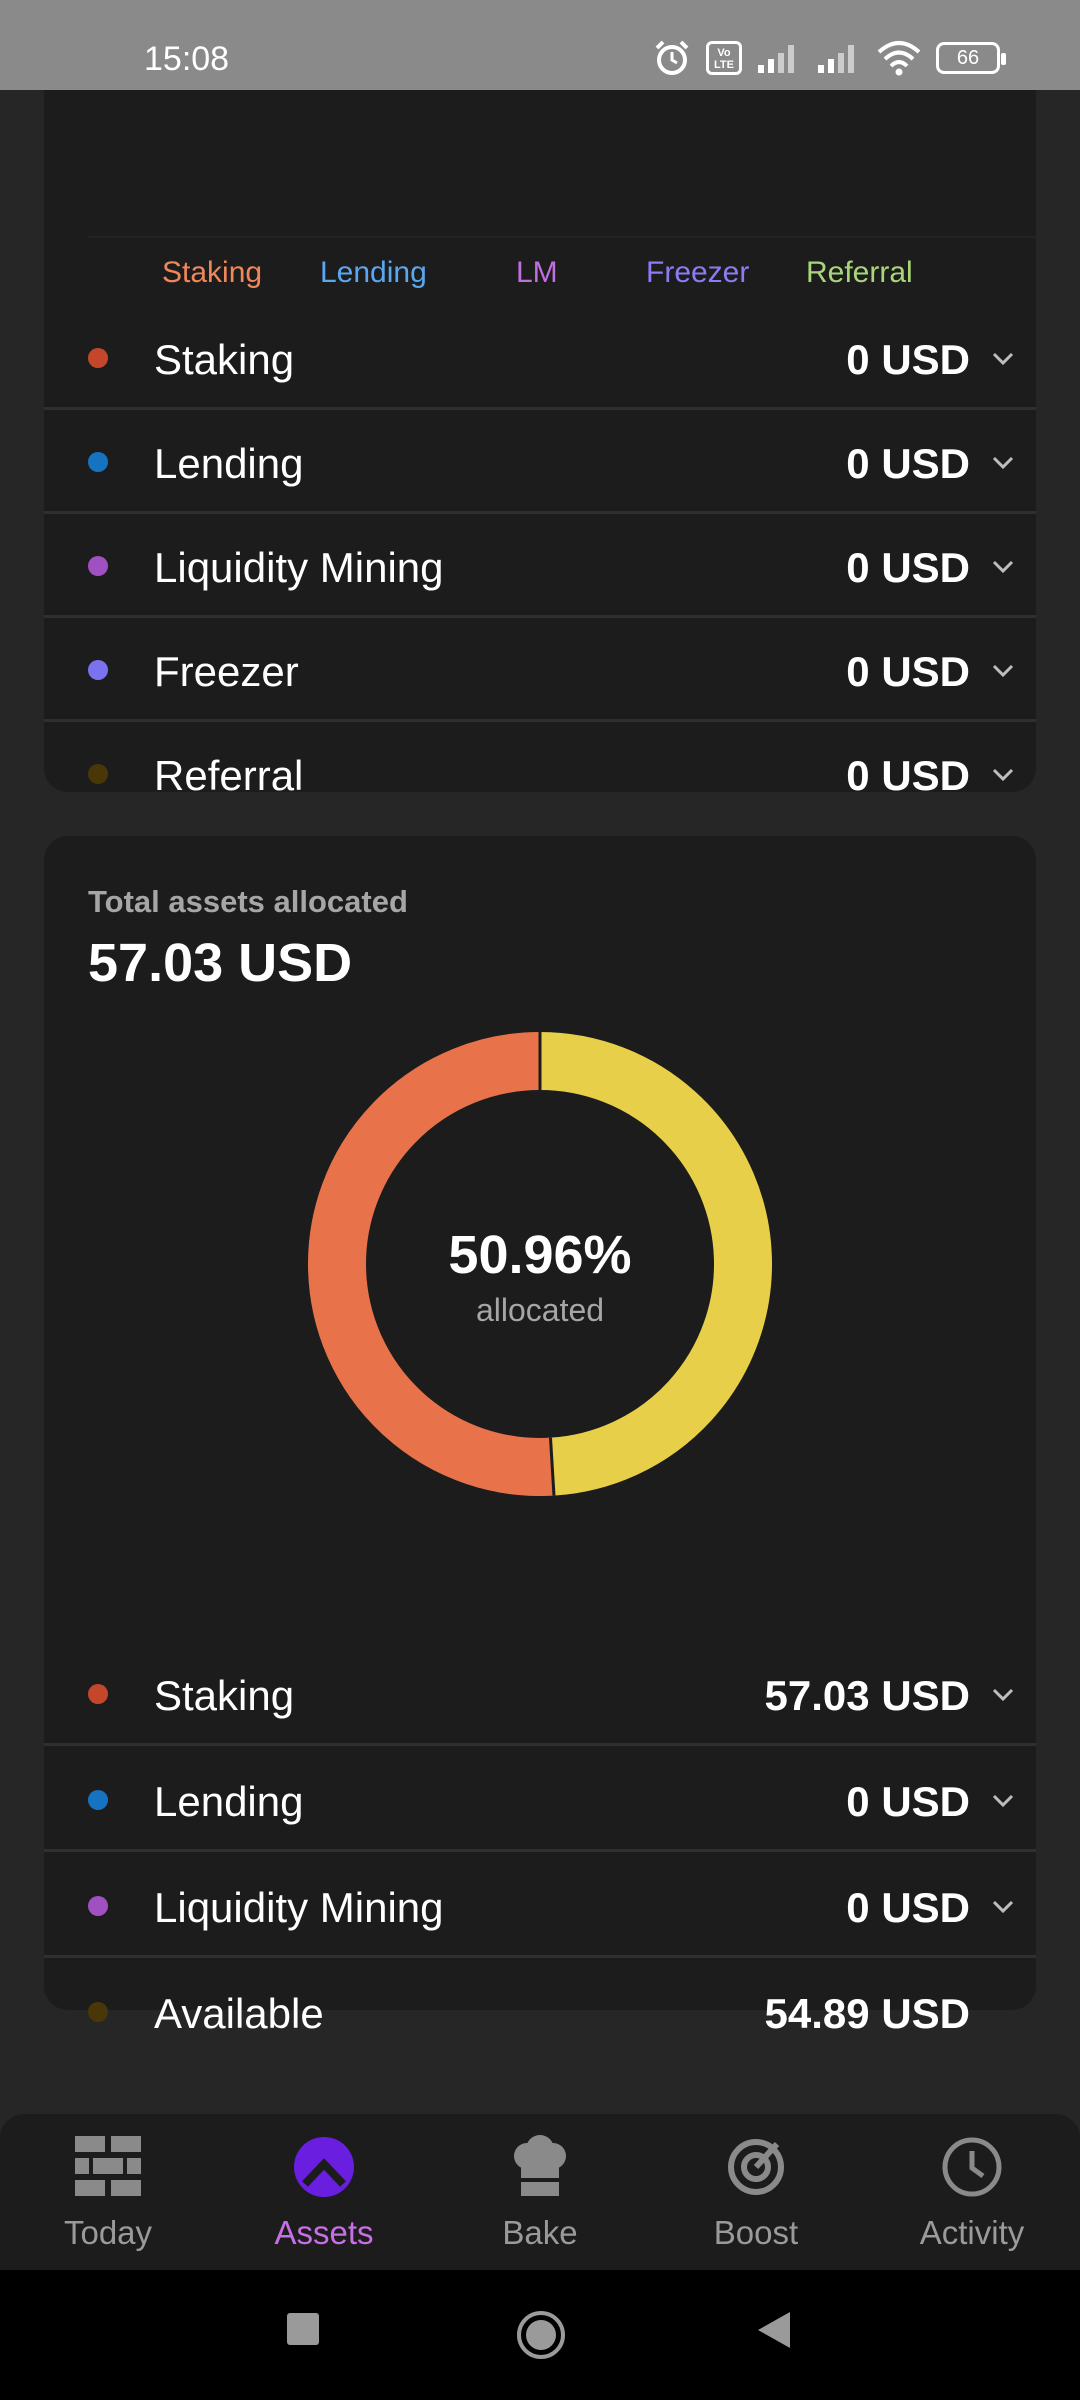 The image size is (1080, 2400). Describe the element at coordinates (540, 2165) in the screenshot. I see `chef-hat-icon` at that location.